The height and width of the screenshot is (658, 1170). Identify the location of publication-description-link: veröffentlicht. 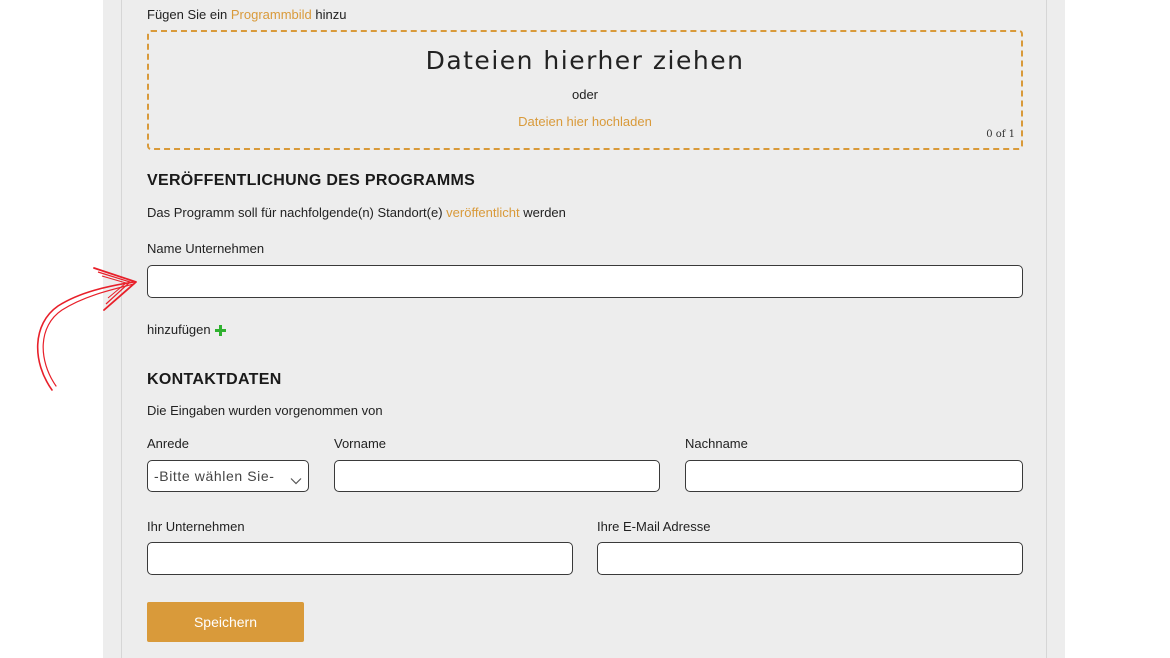
(482, 212).